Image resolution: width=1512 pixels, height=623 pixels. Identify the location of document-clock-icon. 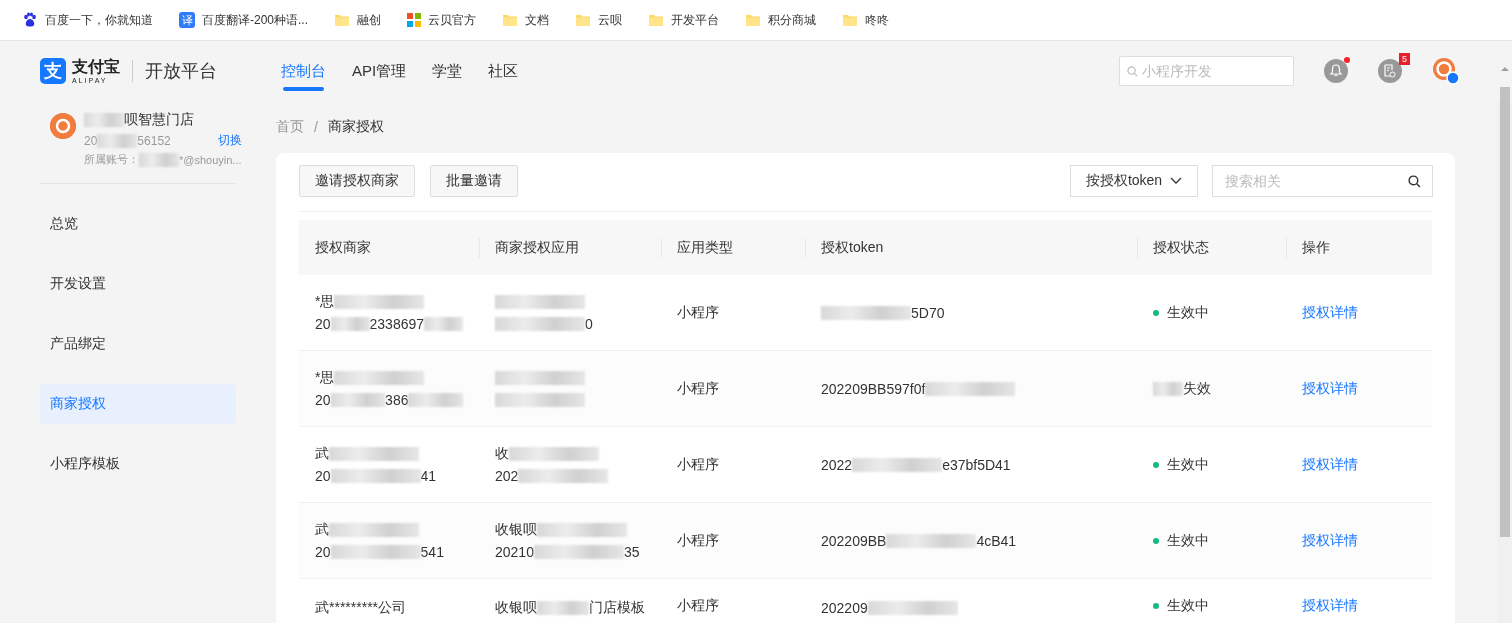
(1390, 71).